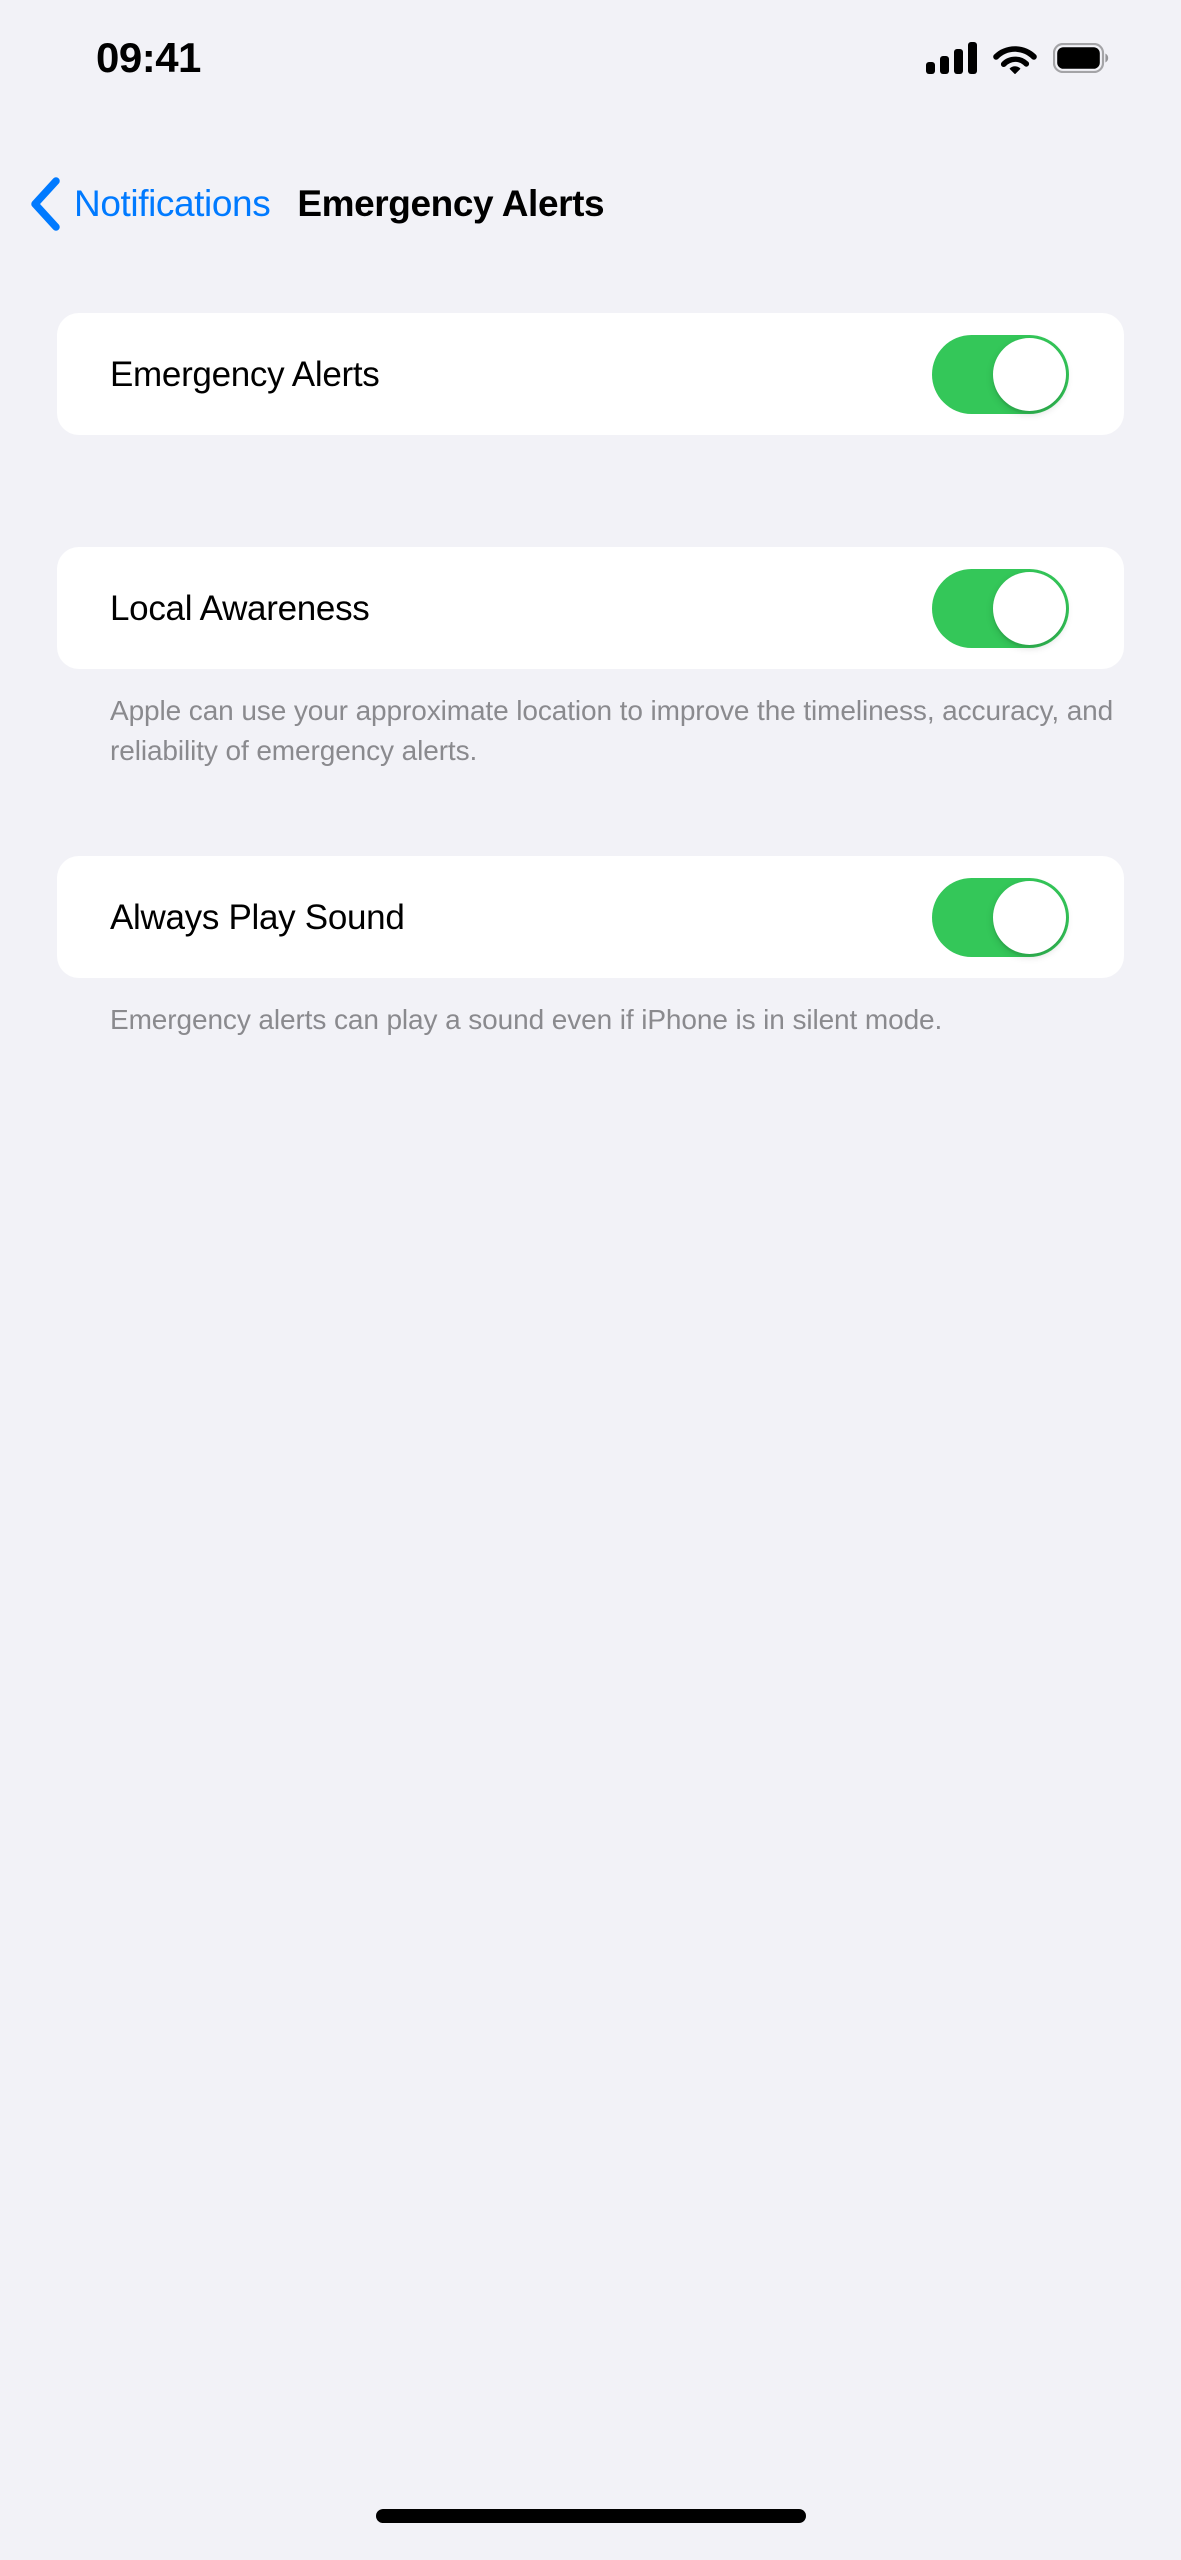  What do you see at coordinates (172, 203) in the screenshot?
I see `back-button-label: Notifications` at bounding box center [172, 203].